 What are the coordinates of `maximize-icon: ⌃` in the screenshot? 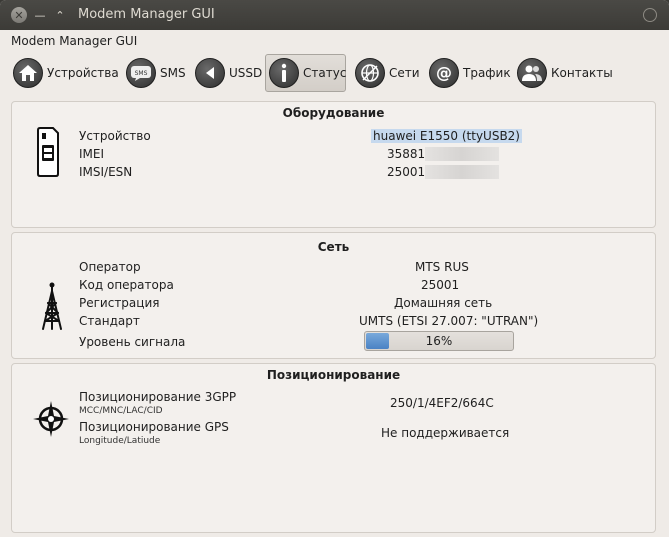 It's located at (60, 15).